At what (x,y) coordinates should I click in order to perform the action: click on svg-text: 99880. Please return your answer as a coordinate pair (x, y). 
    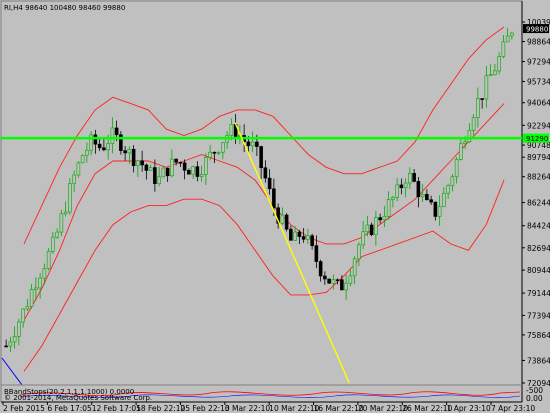
    Looking at the image, I should click on (537, 30).